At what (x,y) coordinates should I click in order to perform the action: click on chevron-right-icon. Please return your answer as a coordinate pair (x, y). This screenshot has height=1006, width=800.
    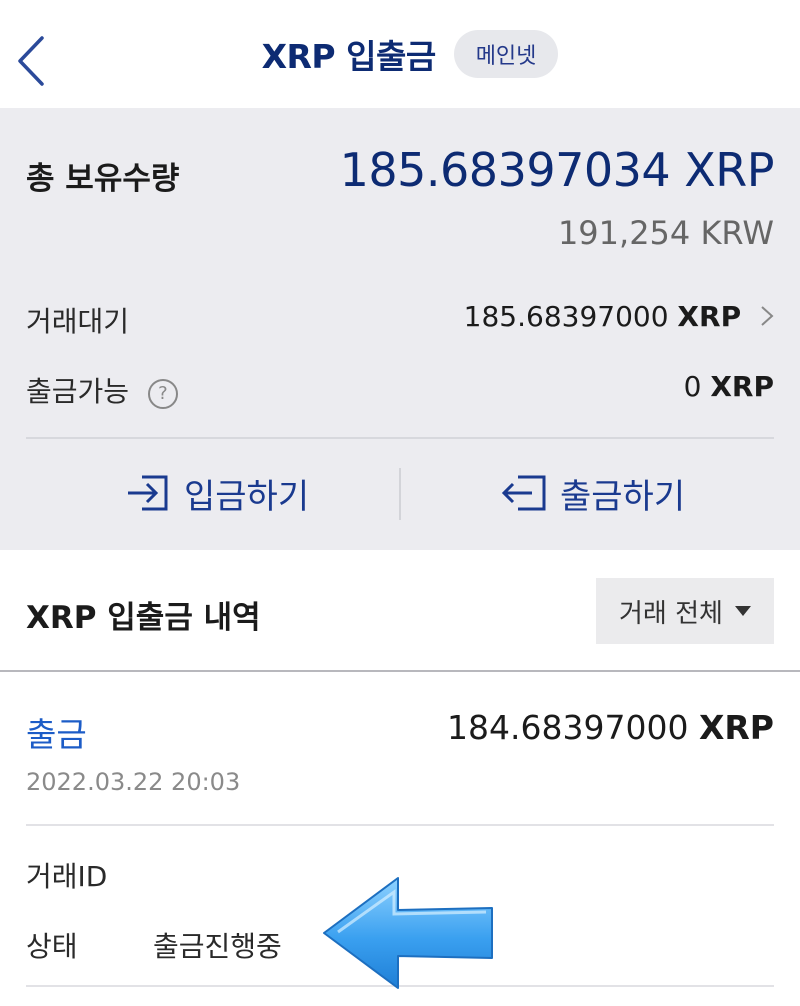
    Looking at the image, I should click on (767, 316).